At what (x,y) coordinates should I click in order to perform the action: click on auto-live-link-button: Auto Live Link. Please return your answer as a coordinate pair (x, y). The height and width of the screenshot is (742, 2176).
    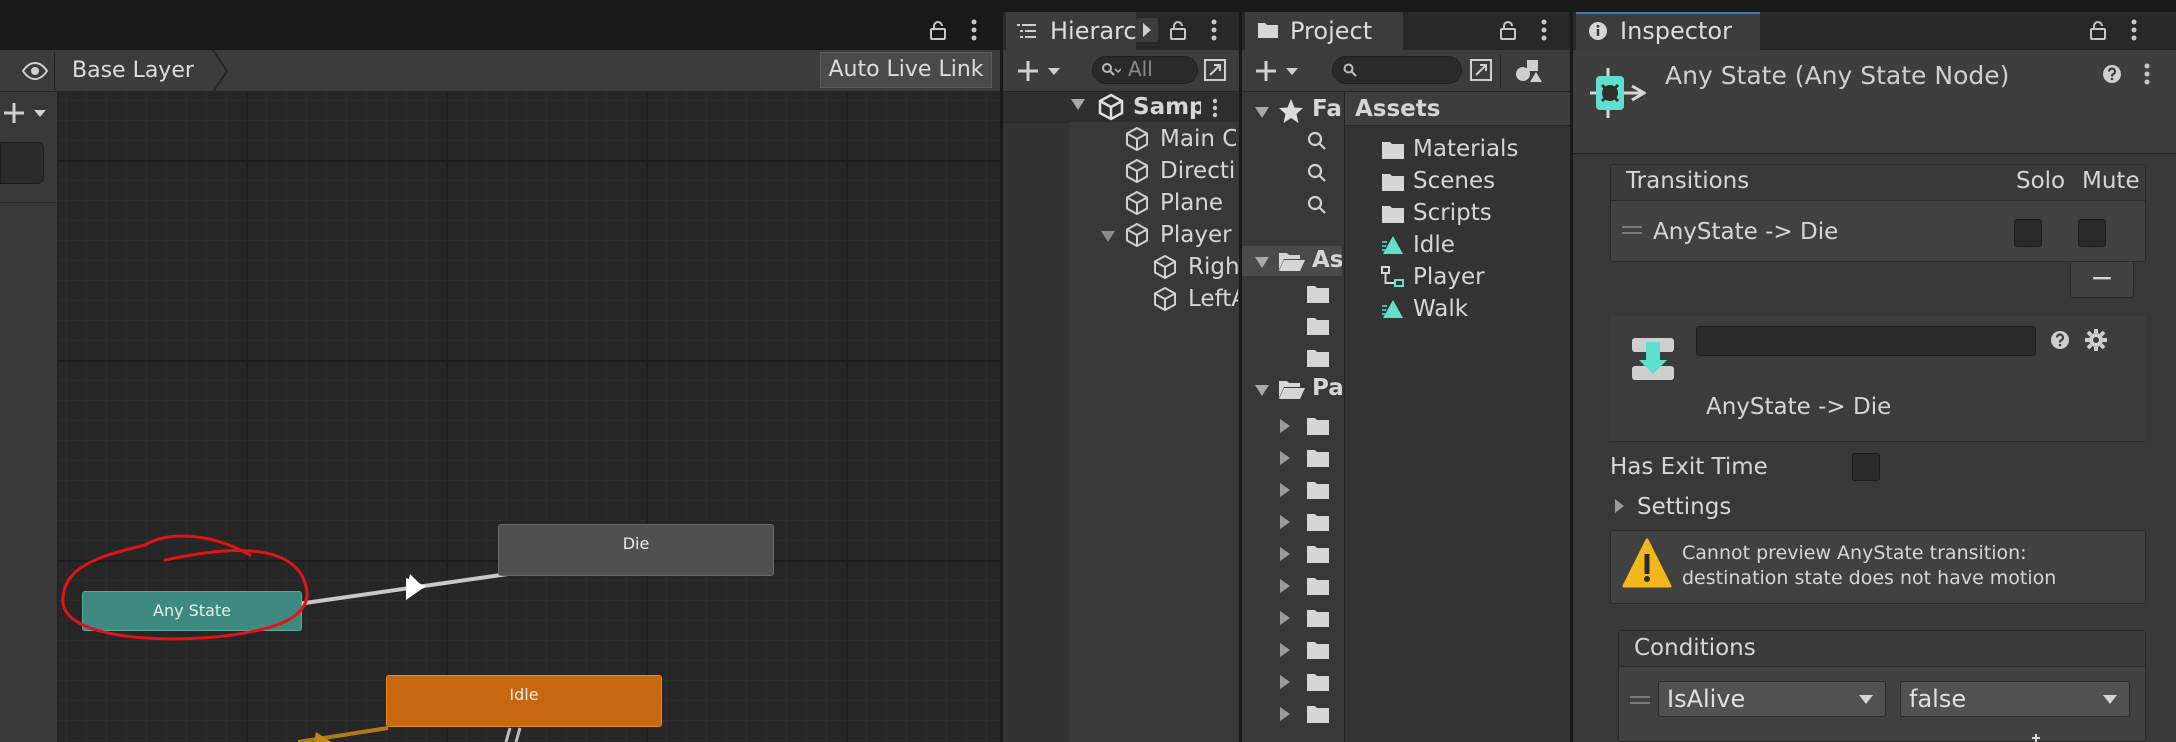
    Looking at the image, I should click on (906, 70).